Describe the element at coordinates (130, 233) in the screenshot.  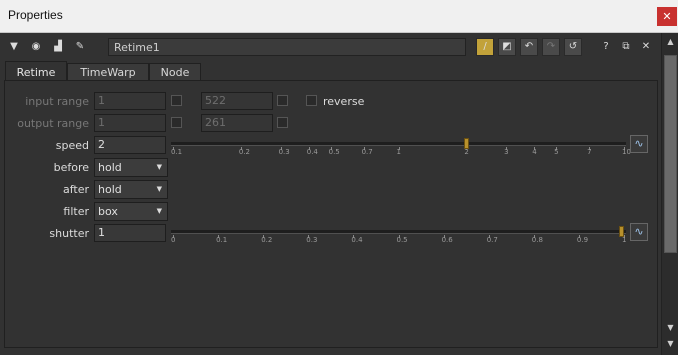
I see `shutter-field: 1` at that location.